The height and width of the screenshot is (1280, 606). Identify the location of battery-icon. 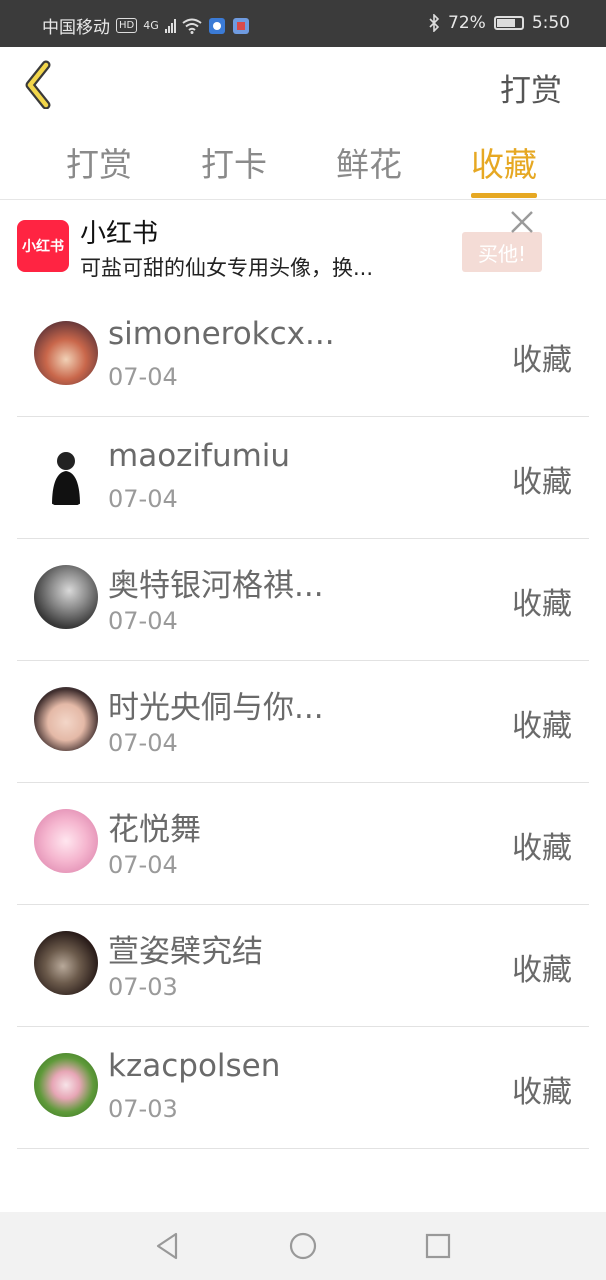
(508, 23).